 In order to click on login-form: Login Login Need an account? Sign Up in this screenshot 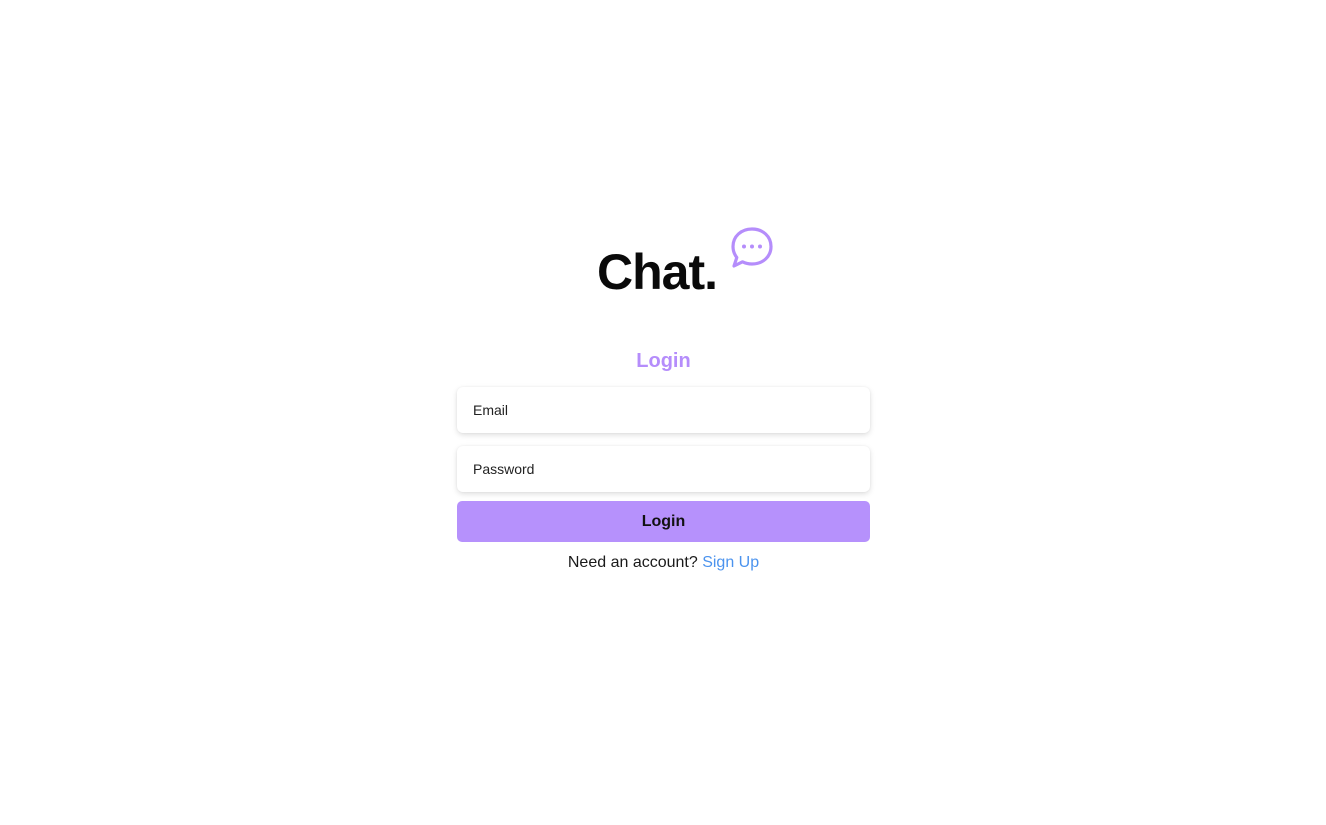, I will do `click(663, 459)`.